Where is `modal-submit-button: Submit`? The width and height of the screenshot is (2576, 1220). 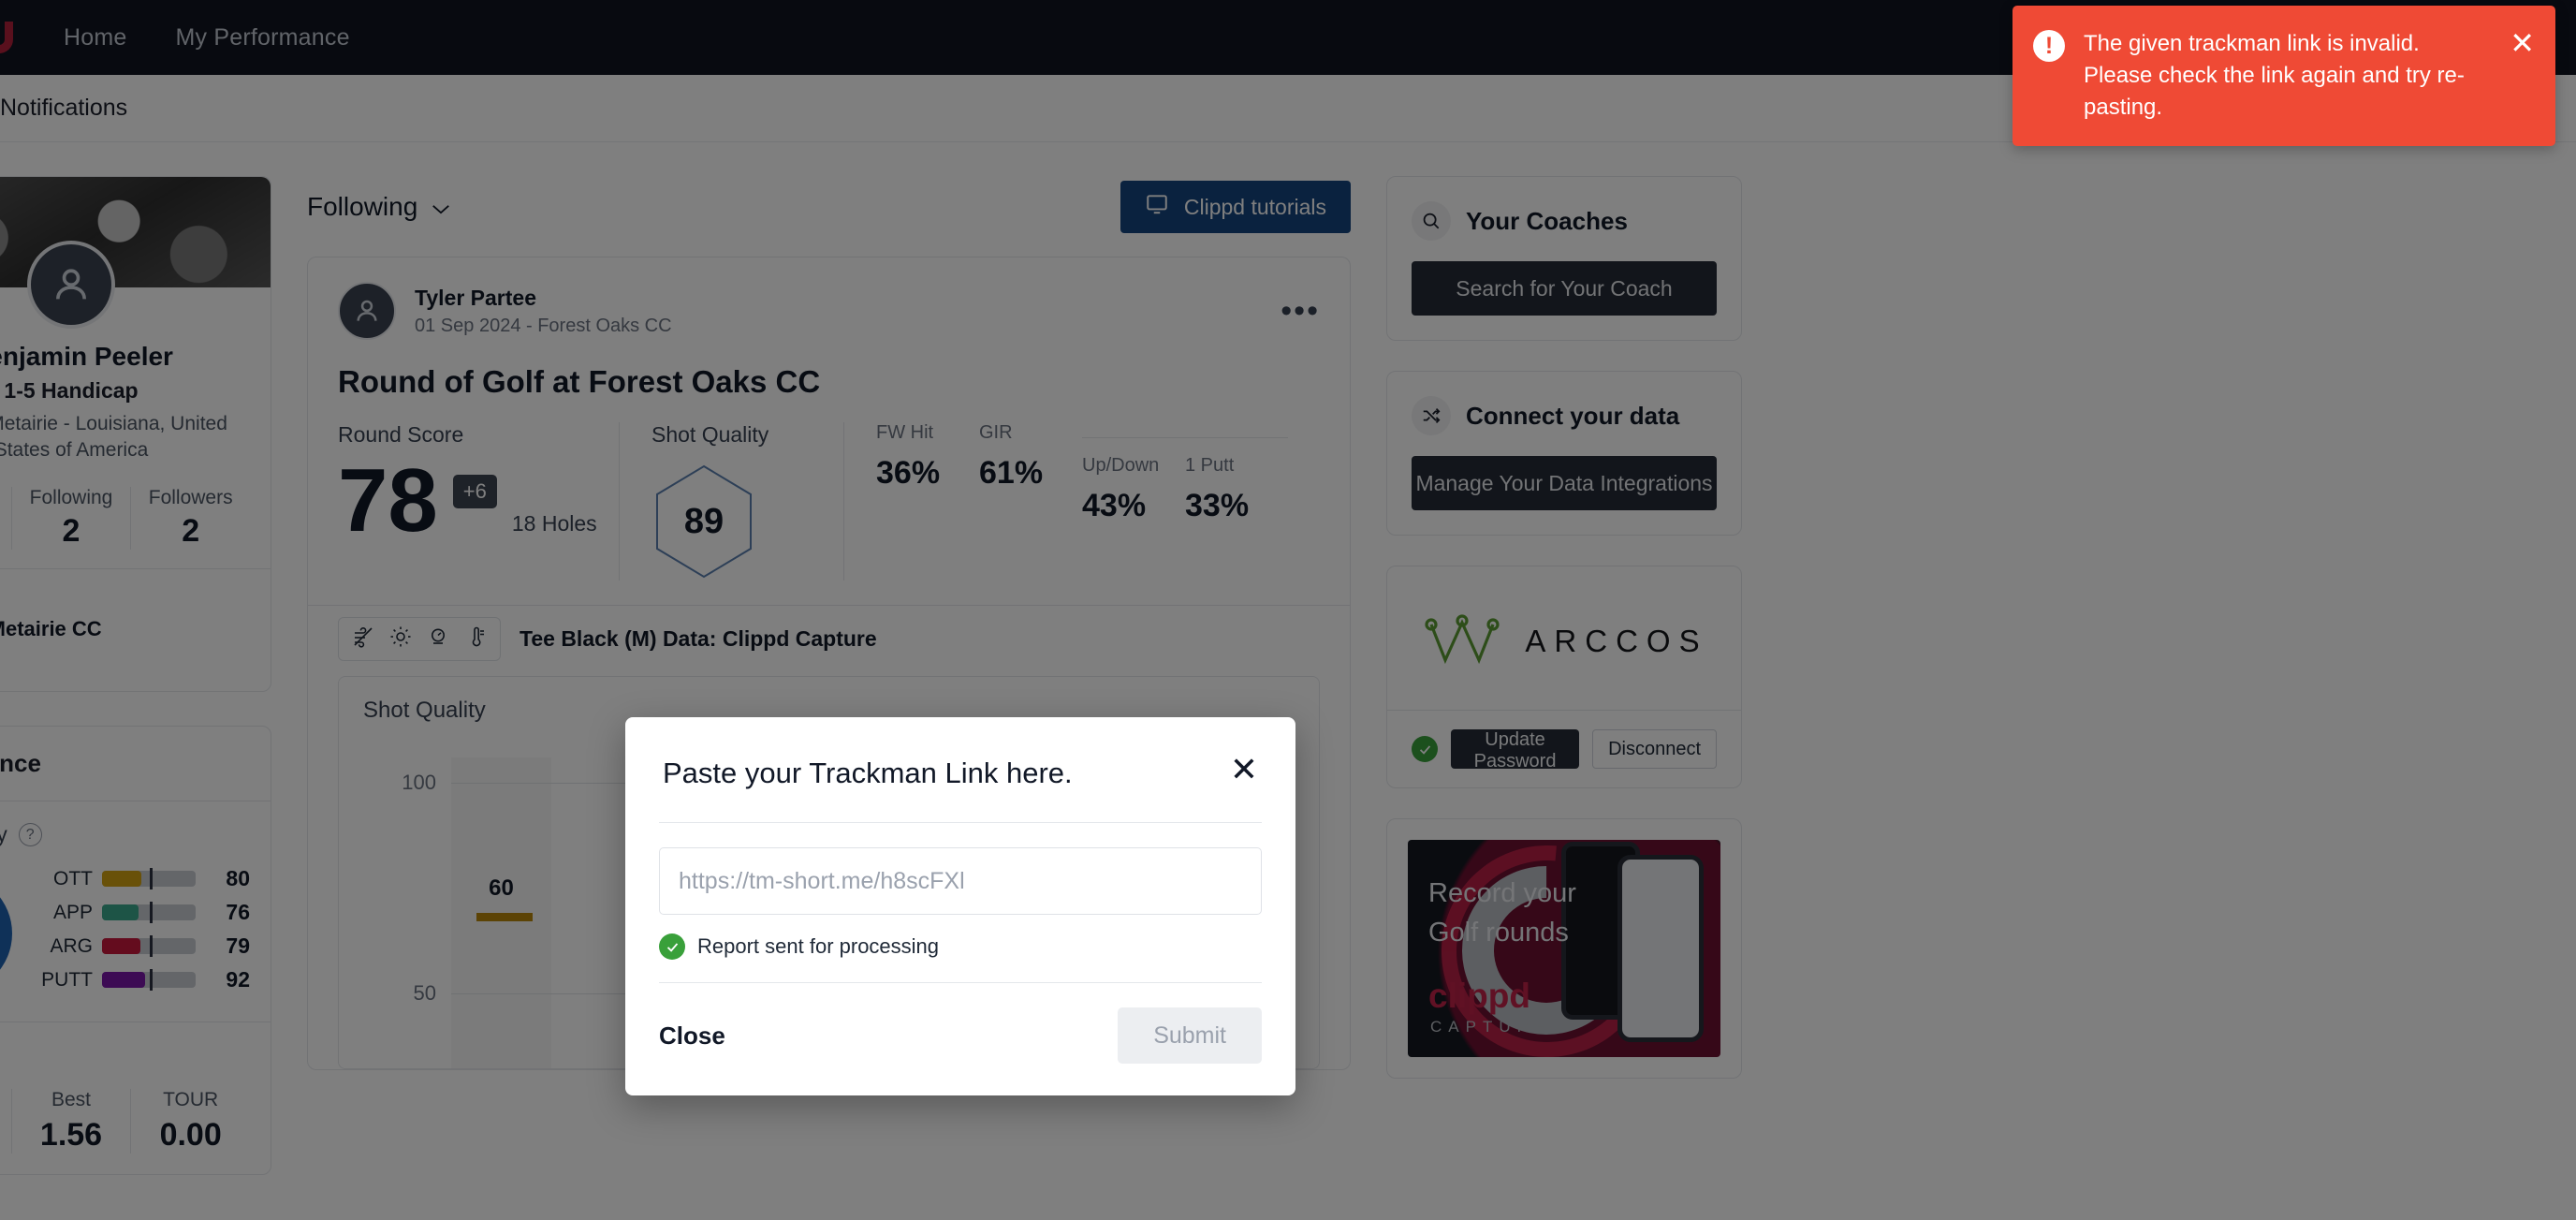 modal-submit-button: Submit is located at coordinates (1190, 1035).